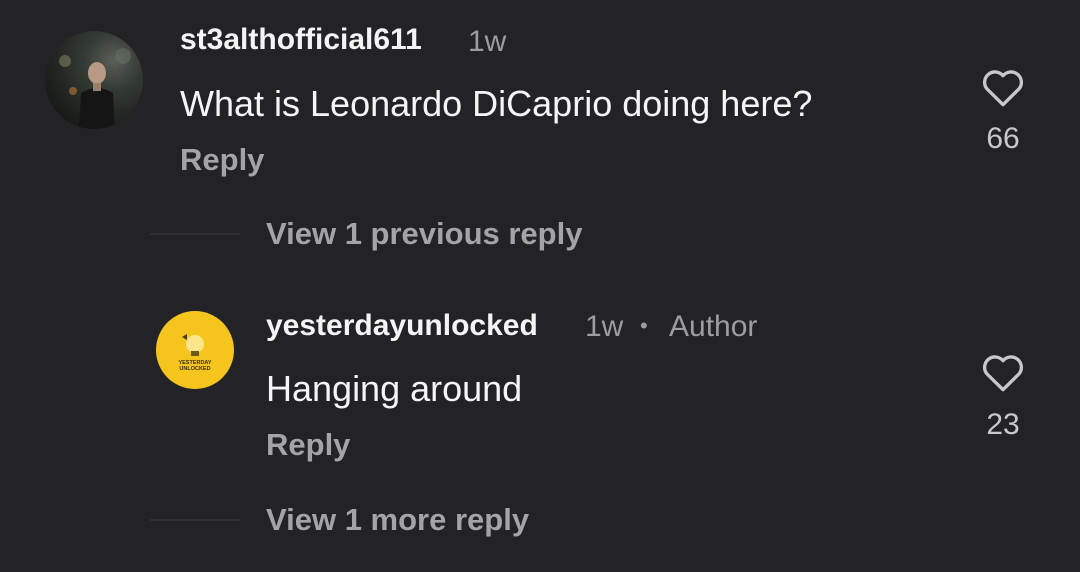 The image size is (1080, 572). What do you see at coordinates (222, 160) in the screenshot?
I see `reply-button: Reply` at bounding box center [222, 160].